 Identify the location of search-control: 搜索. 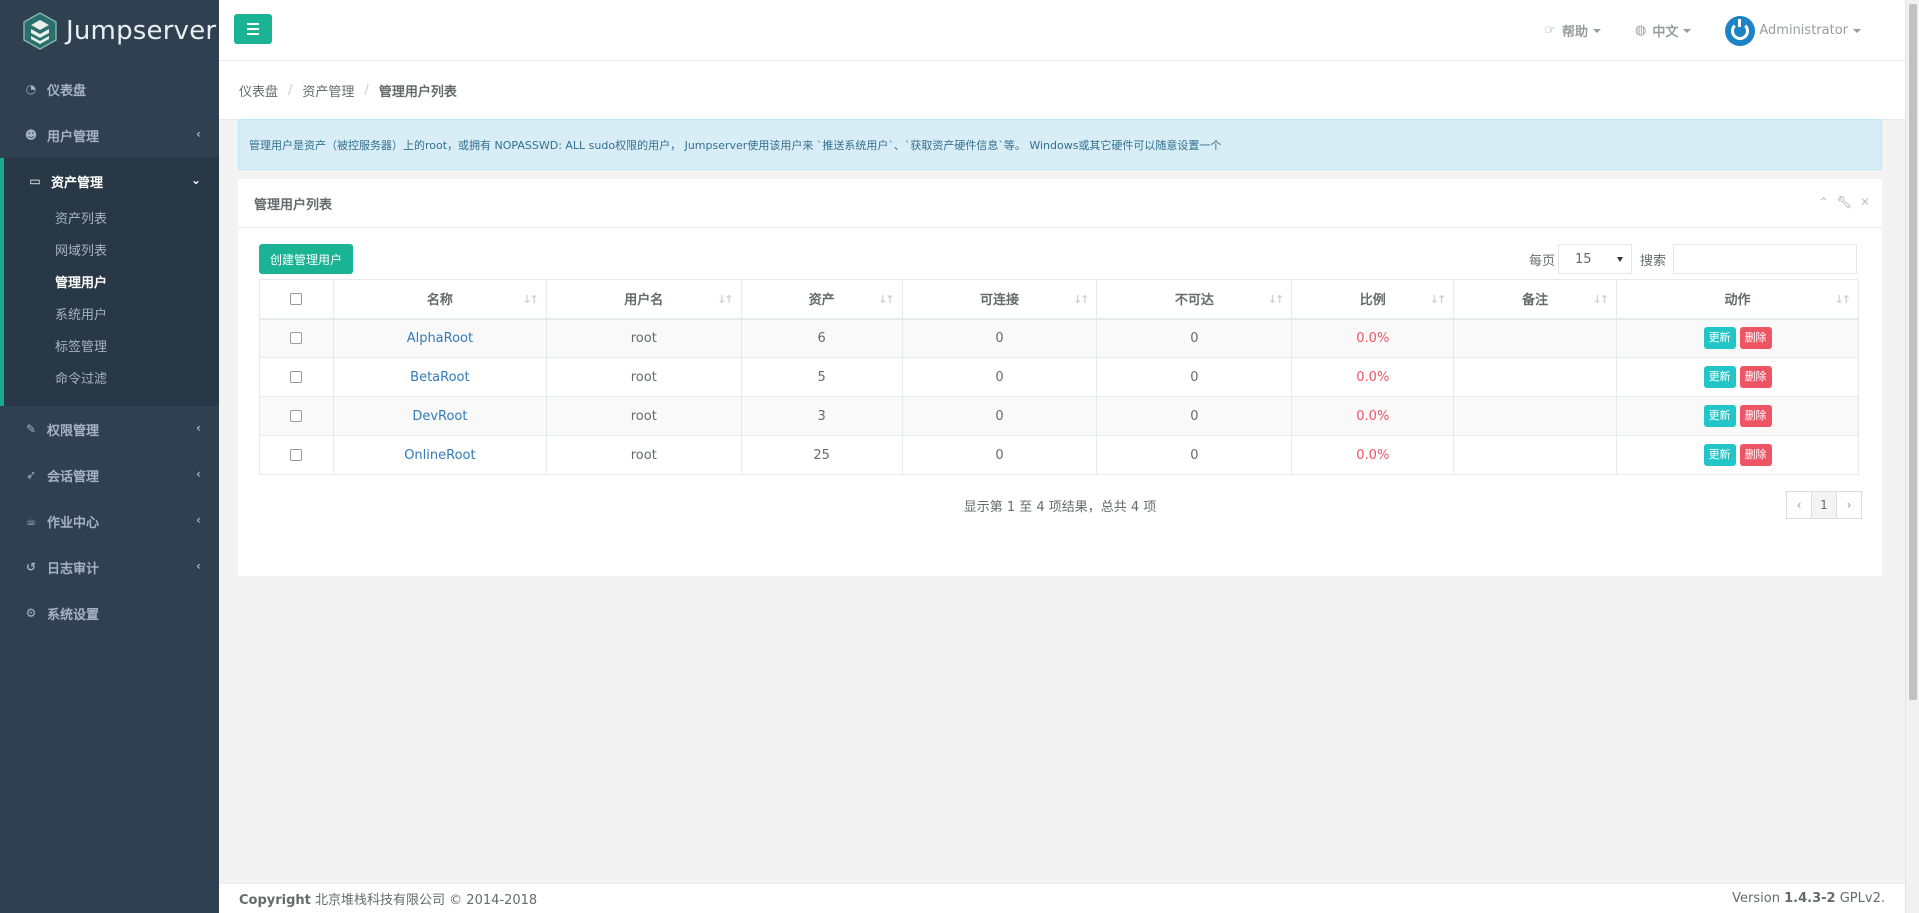
(1748, 259).